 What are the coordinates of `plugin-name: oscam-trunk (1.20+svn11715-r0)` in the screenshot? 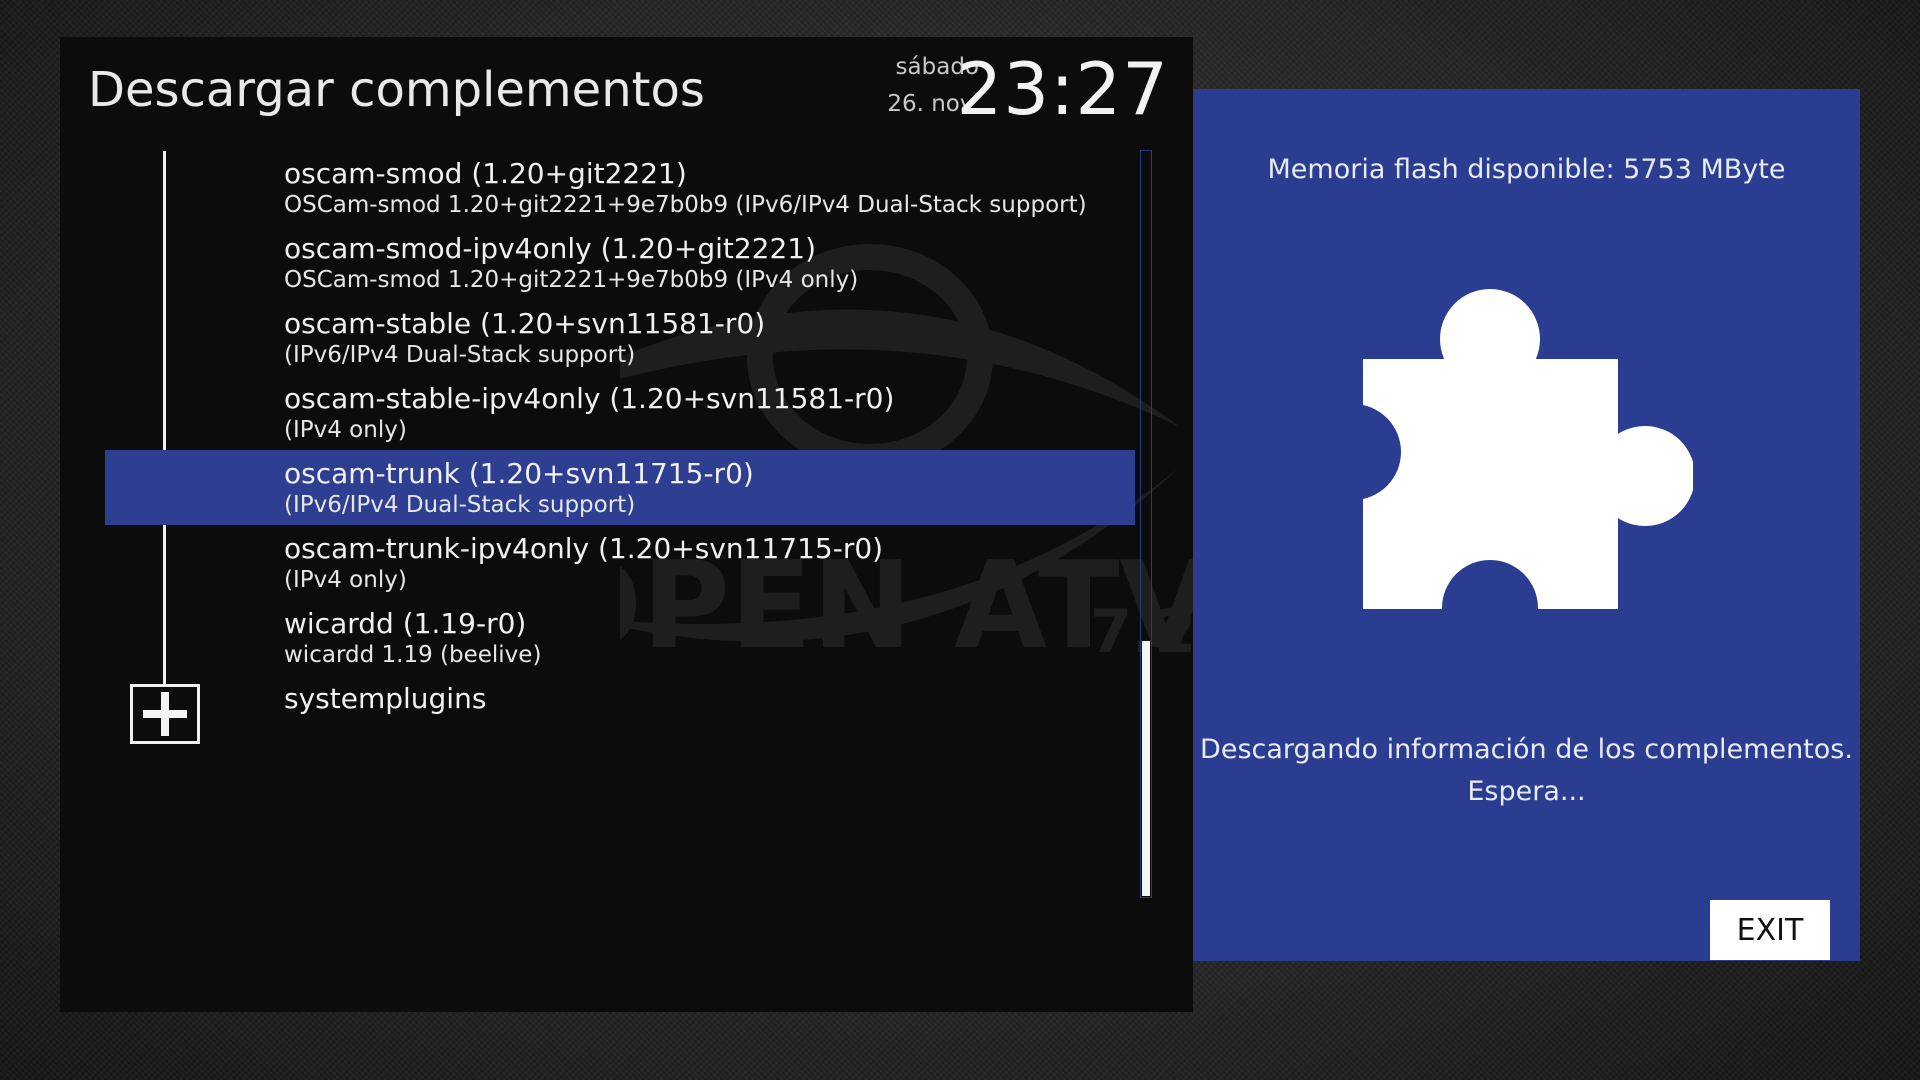 It's located at (519, 473).